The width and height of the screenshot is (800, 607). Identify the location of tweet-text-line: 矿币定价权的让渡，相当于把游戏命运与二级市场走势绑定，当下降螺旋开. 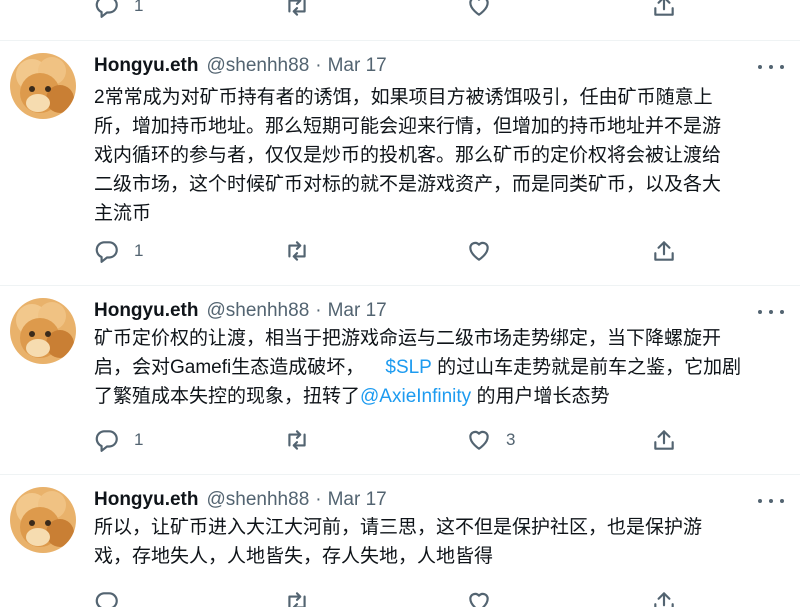
(408, 338).